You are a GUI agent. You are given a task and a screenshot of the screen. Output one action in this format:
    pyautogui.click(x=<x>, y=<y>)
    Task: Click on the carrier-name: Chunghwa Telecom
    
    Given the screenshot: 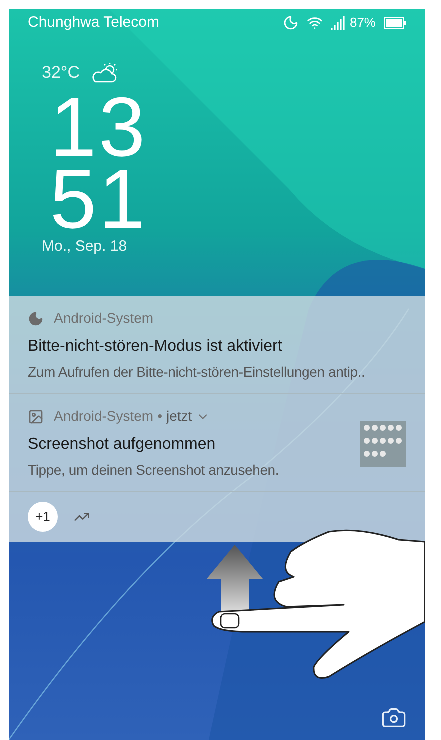 What is the action you would take?
    pyautogui.click(x=94, y=22)
    